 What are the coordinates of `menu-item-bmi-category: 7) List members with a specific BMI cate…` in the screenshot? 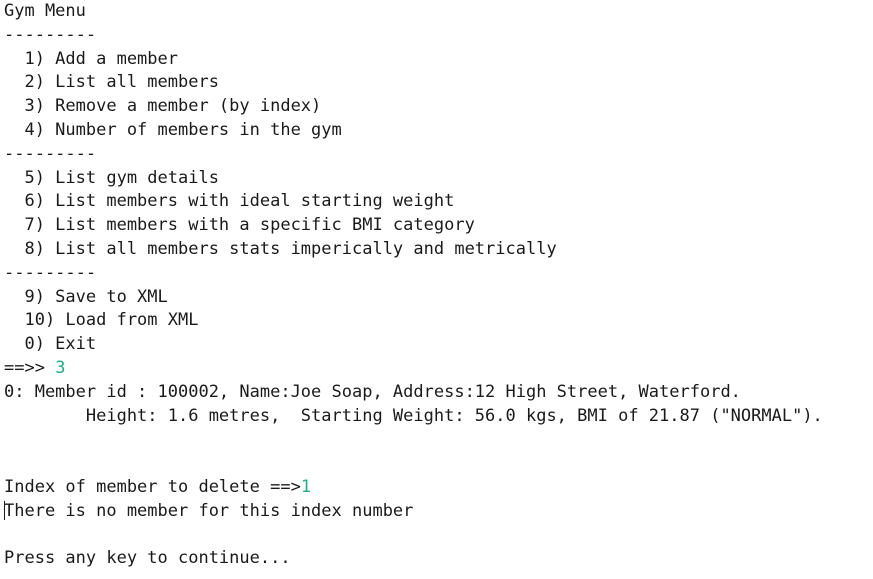 It's located at (239, 225).